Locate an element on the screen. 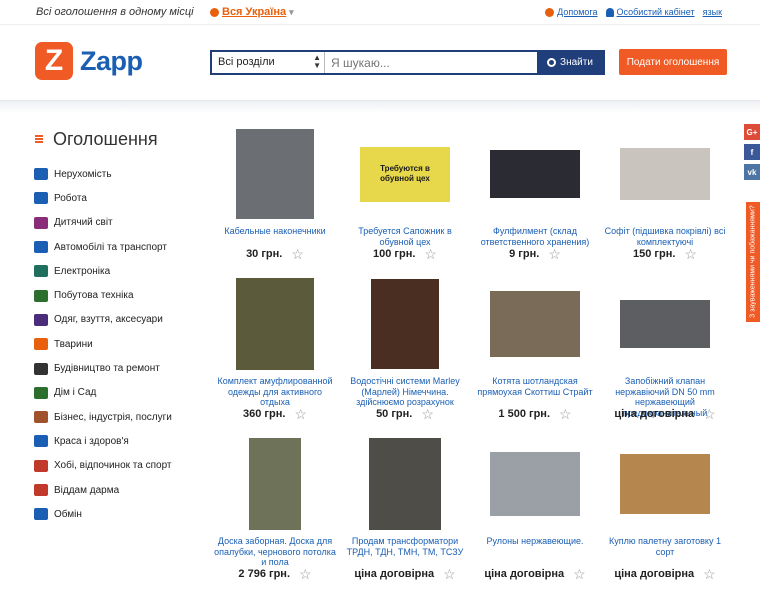 The width and height of the screenshot is (760, 600). listing-title: Куплю палетну заготовку 1 сорт is located at coordinates (665, 546).